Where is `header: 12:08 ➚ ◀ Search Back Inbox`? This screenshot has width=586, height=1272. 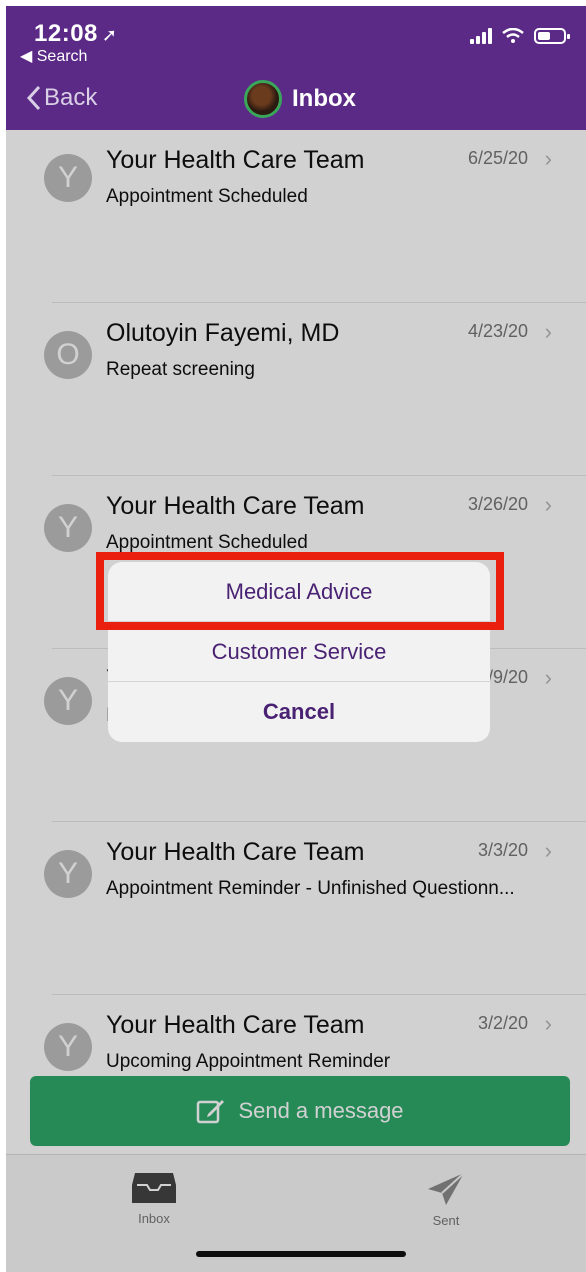 header: 12:08 ➚ ◀ Search Back Inbox is located at coordinates (296, 68).